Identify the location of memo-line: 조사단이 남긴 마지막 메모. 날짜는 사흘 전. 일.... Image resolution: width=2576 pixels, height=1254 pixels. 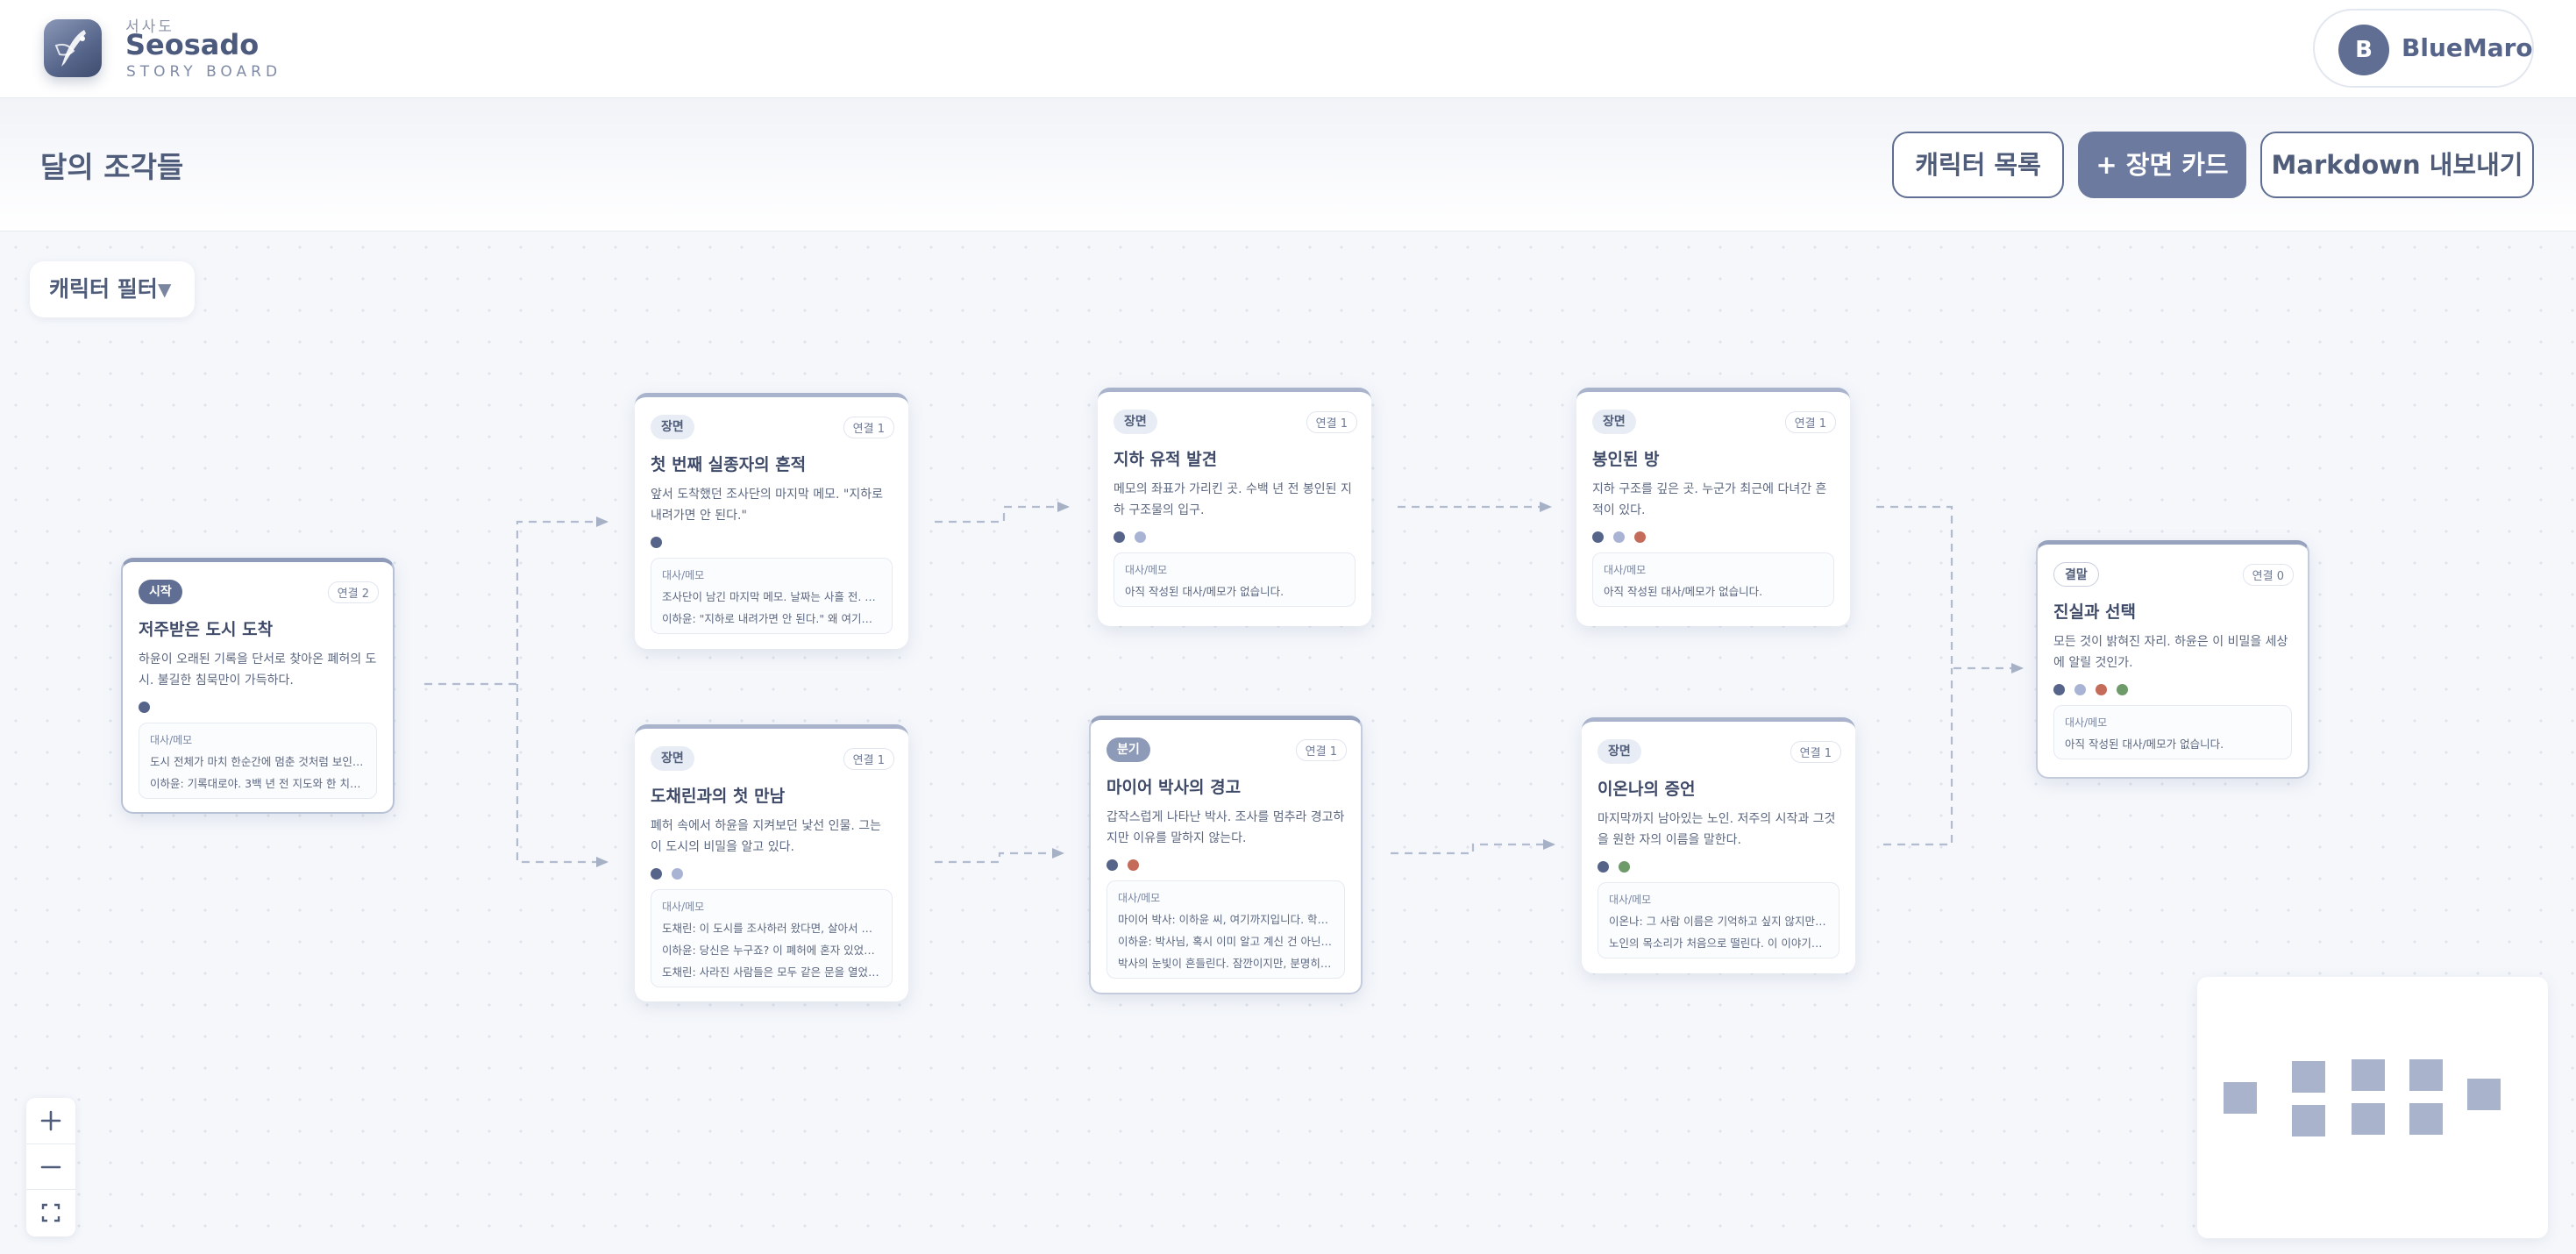
(771, 596).